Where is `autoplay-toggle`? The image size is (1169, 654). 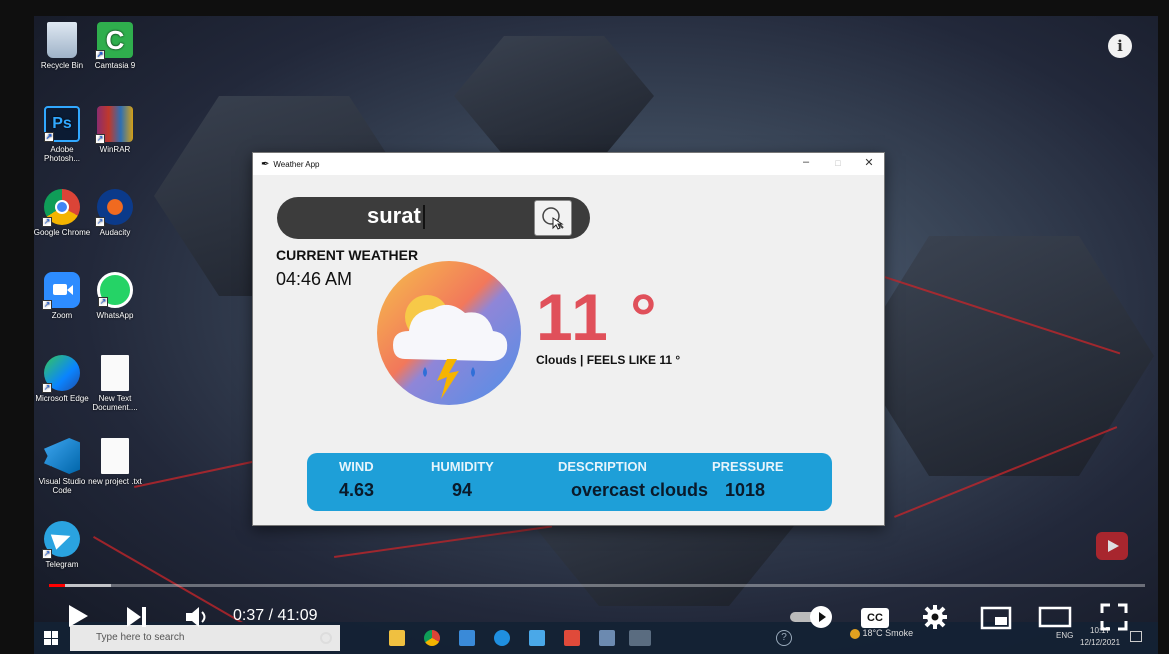
autoplay-toggle is located at coordinates (811, 617).